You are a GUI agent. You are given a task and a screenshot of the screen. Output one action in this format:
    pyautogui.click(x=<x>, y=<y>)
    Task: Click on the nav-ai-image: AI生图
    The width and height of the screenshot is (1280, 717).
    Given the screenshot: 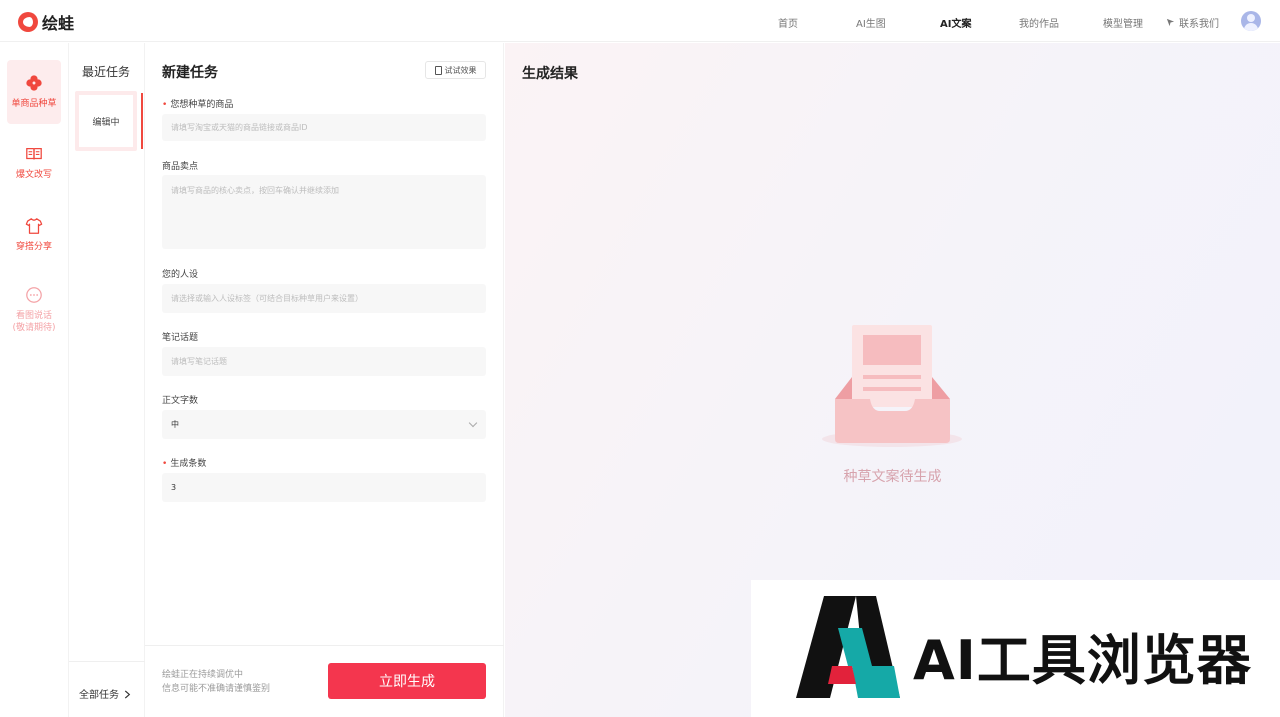 What is the action you would take?
    pyautogui.click(x=871, y=22)
    